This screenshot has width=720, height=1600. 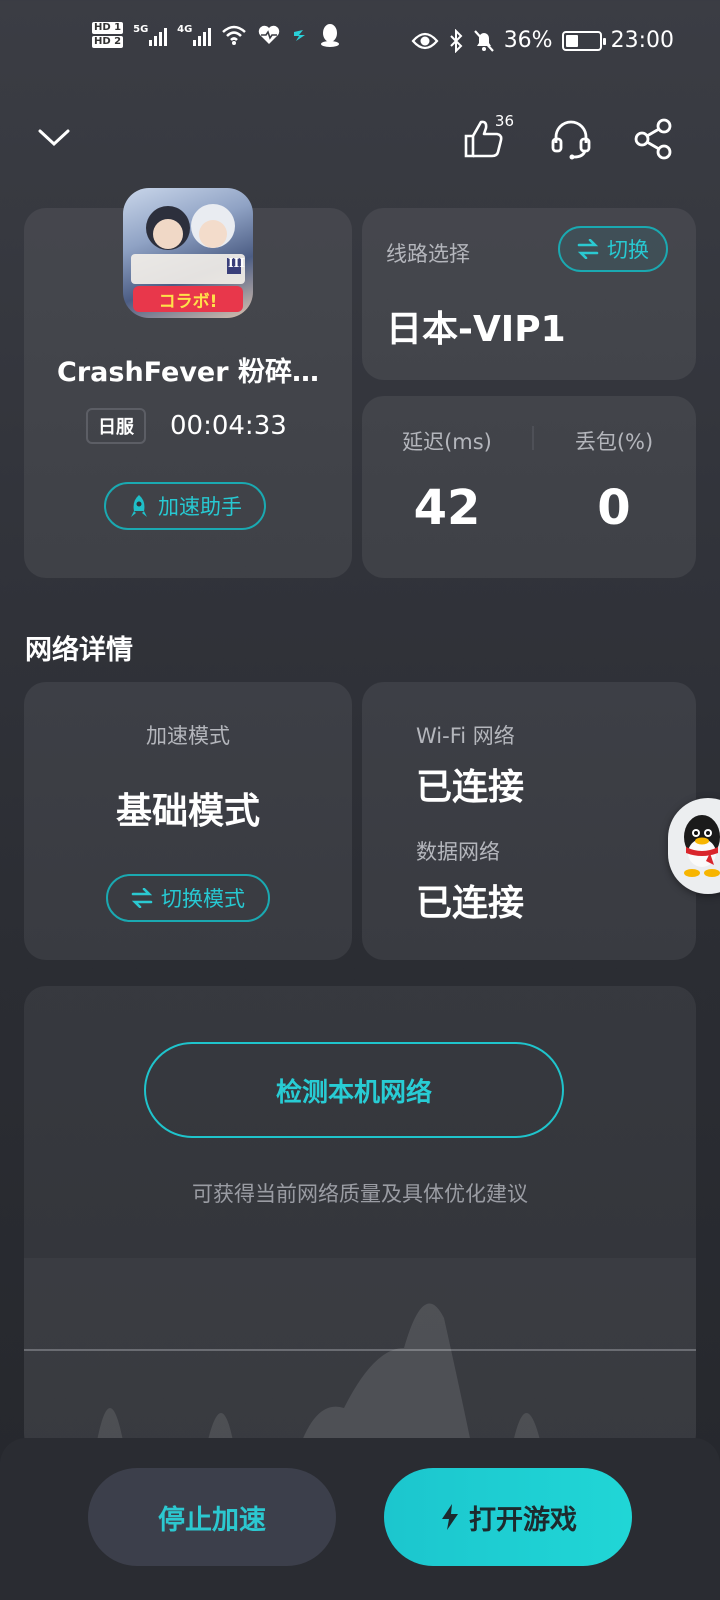 What do you see at coordinates (188, 253) in the screenshot?
I see `game-icon: III コラボ!` at bounding box center [188, 253].